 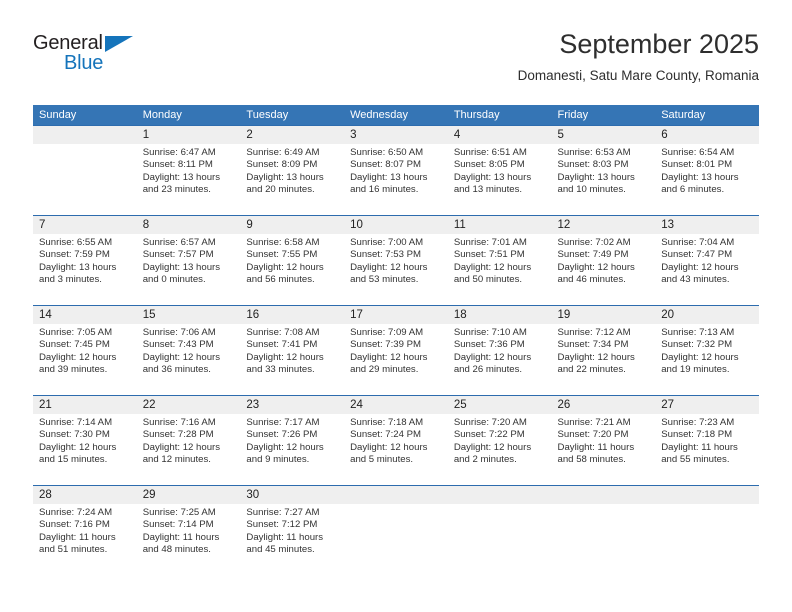 I want to click on day-number: 27, so click(x=707, y=405).